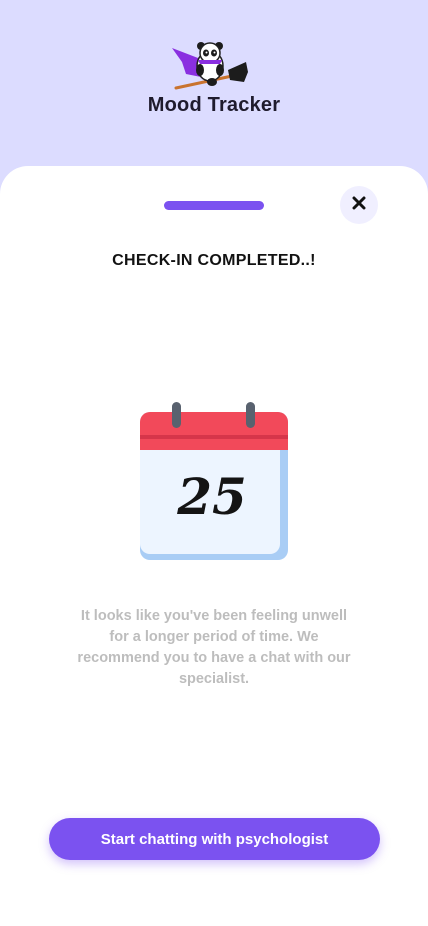 The image size is (428, 926). Describe the element at coordinates (209, 66) in the screenshot. I see `panda-logo-icon` at that location.